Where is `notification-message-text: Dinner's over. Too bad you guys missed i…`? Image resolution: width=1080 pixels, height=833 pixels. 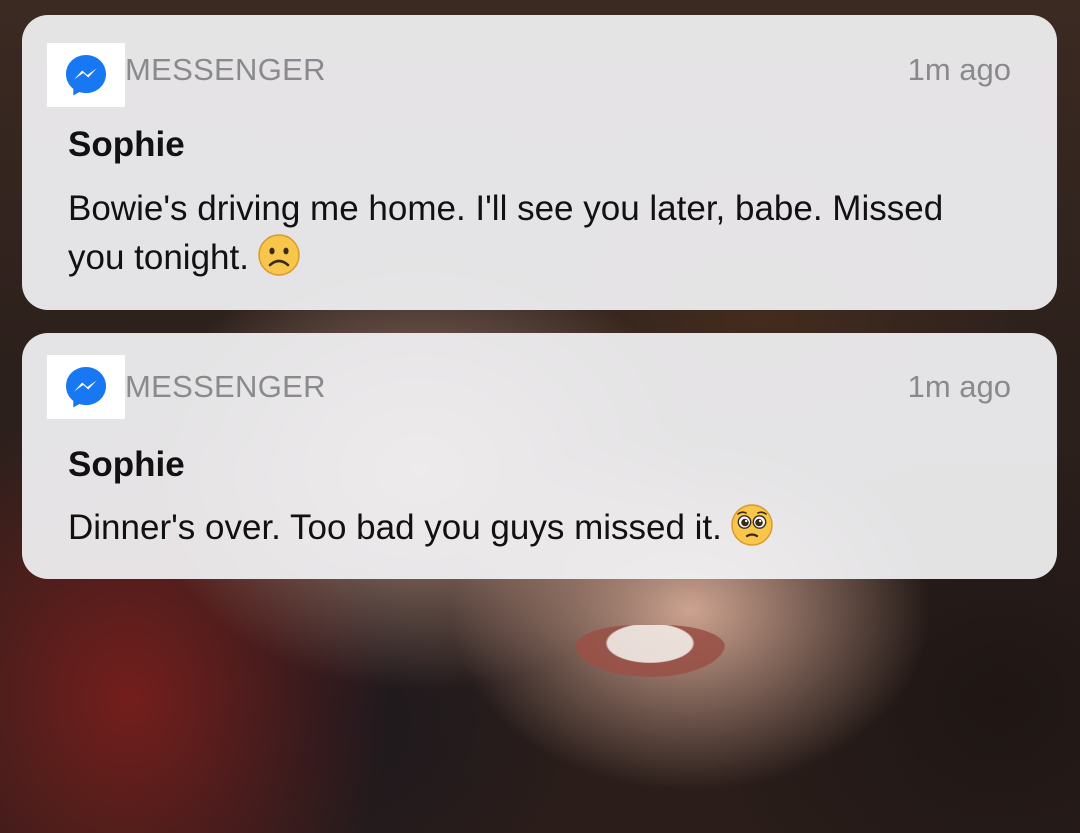 notification-message-text: Dinner's over. Too bad you guys missed i… is located at coordinates (395, 527).